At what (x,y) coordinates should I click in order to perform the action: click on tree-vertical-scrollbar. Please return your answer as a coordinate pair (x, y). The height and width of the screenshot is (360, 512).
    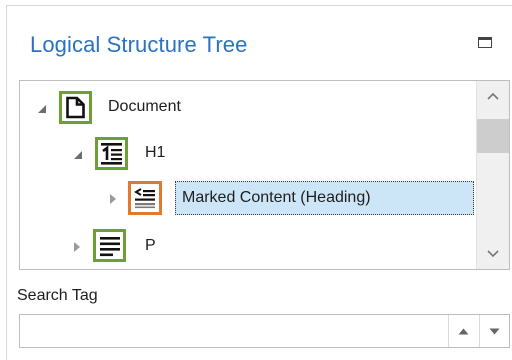
    Looking at the image, I should click on (492, 175).